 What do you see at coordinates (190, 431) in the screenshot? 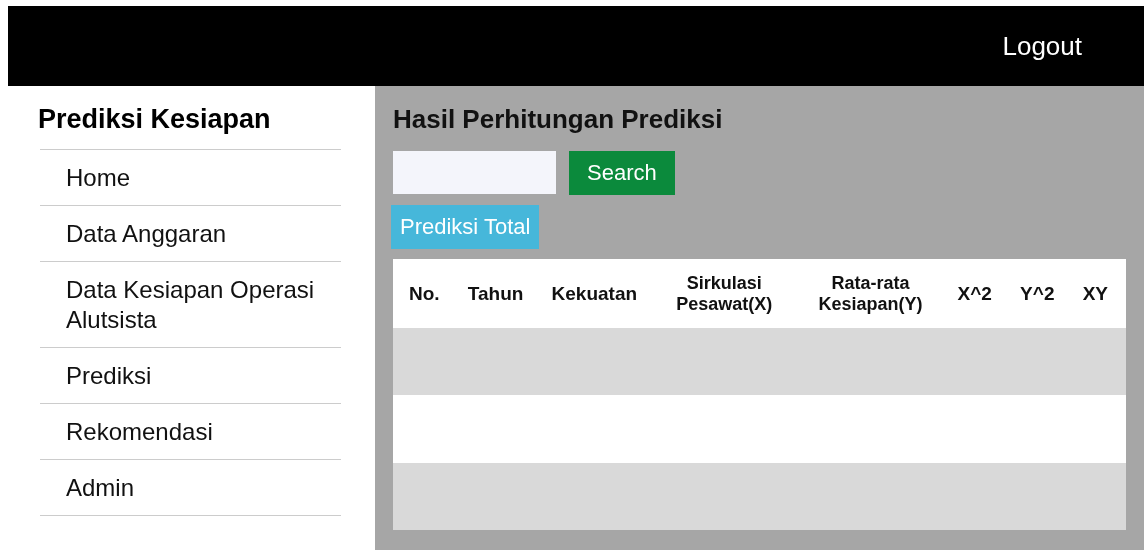
I see `sidebar-item: Rekomendasi` at bounding box center [190, 431].